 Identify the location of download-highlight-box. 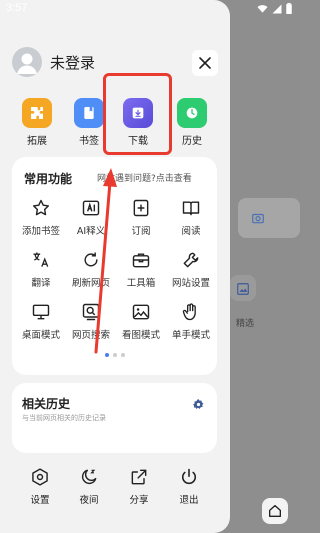
(137, 114).